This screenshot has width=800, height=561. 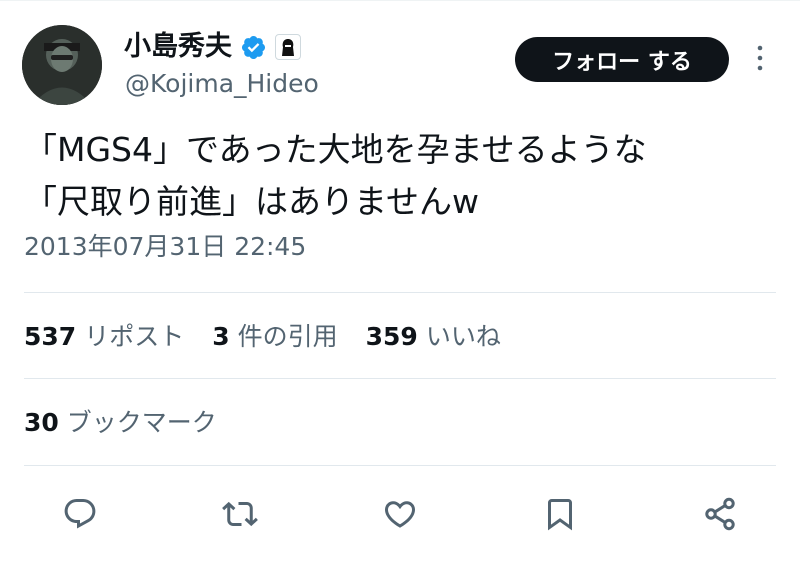 What do you see at coordinates (222, 84) in the screenshot?
I see `author-handle: @Kojima_Hideo` at bounding box center [222, 84].